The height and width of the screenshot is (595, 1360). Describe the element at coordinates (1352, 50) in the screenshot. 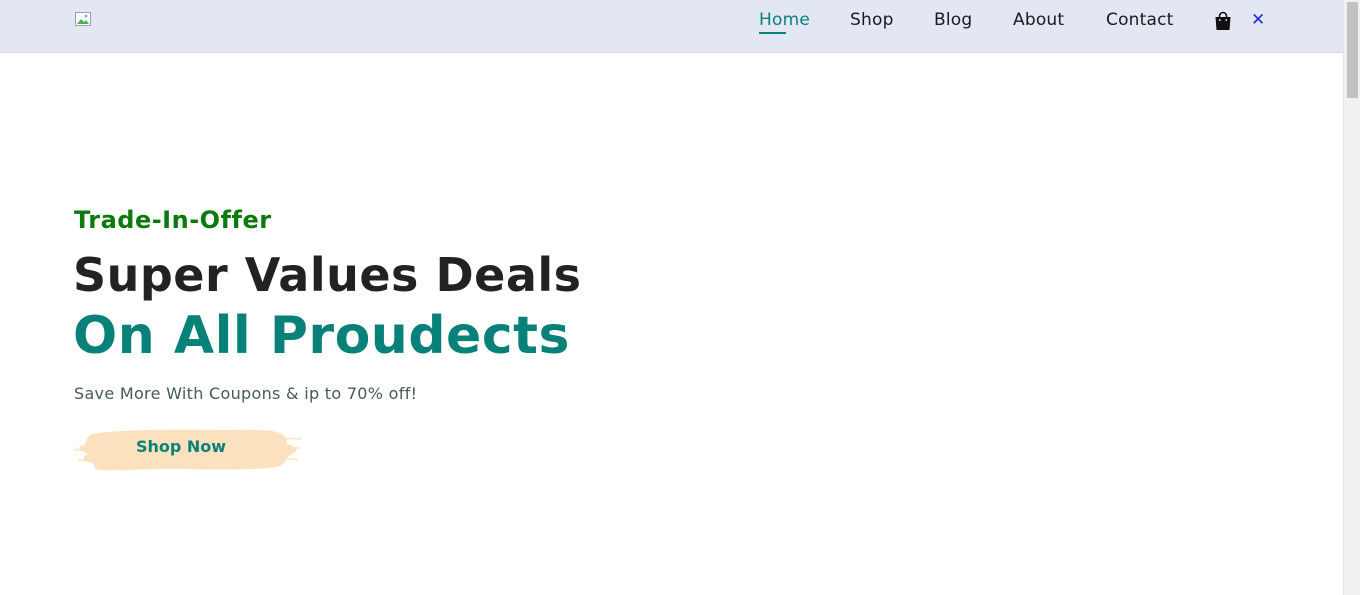

I see `scrollbar-thumb` at that location.